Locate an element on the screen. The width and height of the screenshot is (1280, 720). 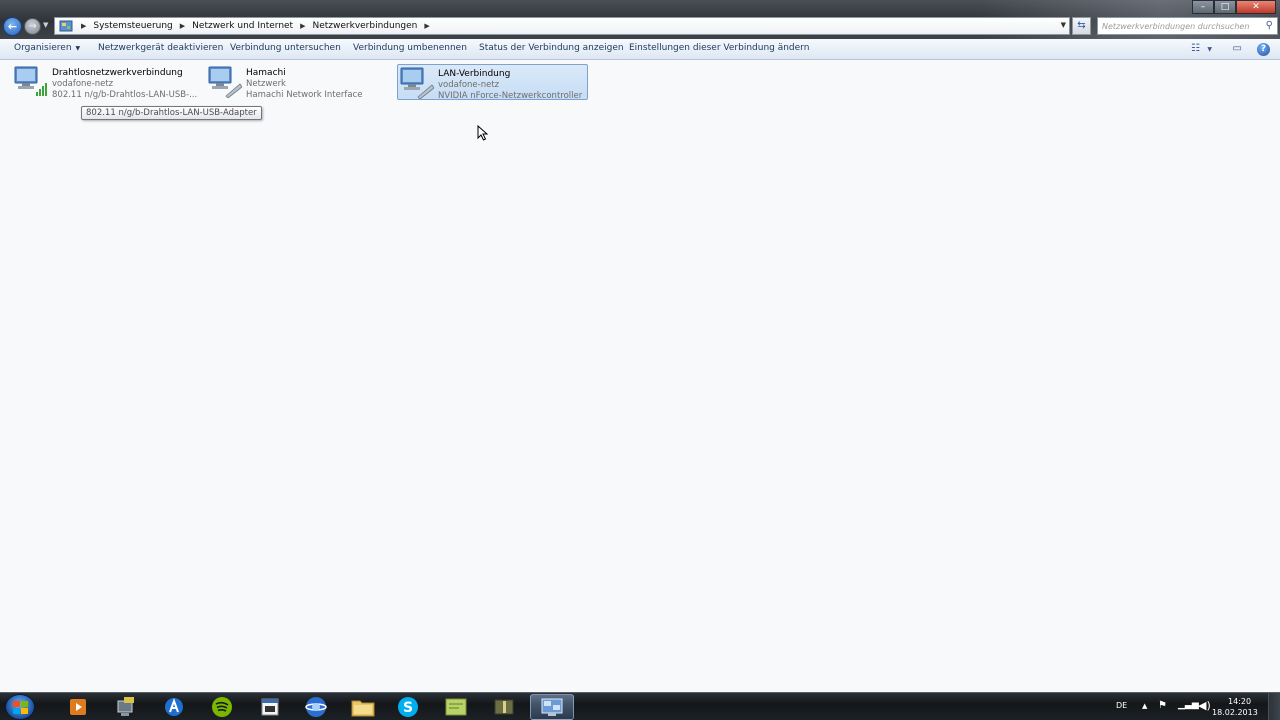
taskbar: S DE ▲ ⚑ ▁▃▅ ◀) 14:20 18.02.2013 is located at coordinates (640, 706).